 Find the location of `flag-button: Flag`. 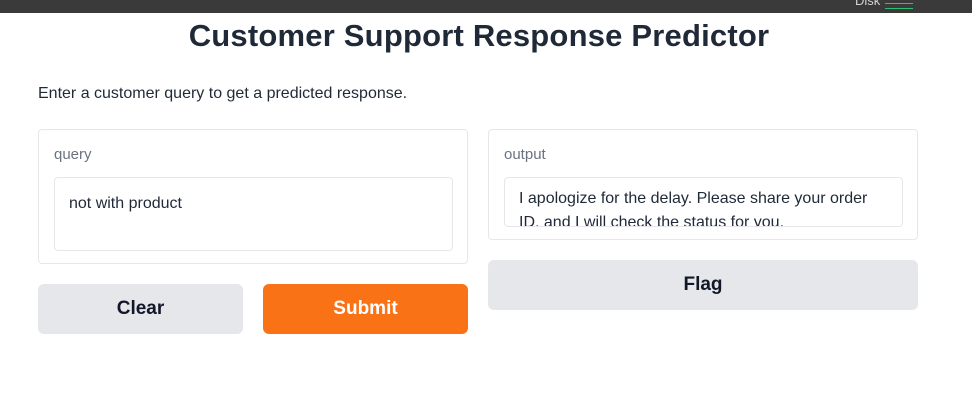

flag-button: Flag is located at coordinates (703, 285).